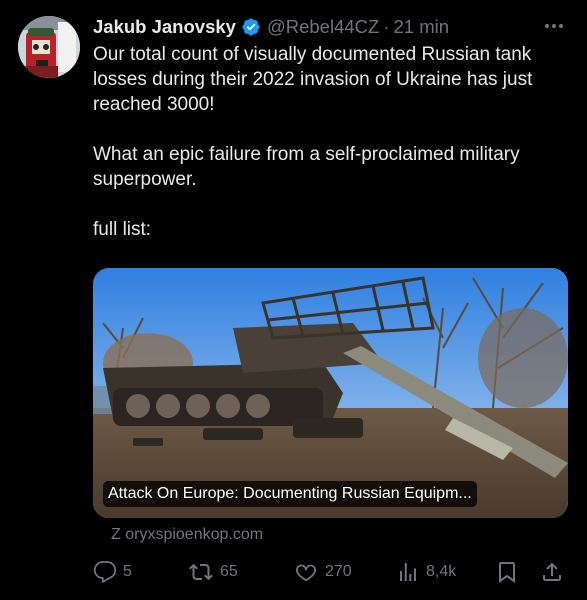 This screenshot has width=587, height=600. What do you see at coordinates (408, 572) in the screenshot?
I see `views-icon` at bounding box center [408, 572].